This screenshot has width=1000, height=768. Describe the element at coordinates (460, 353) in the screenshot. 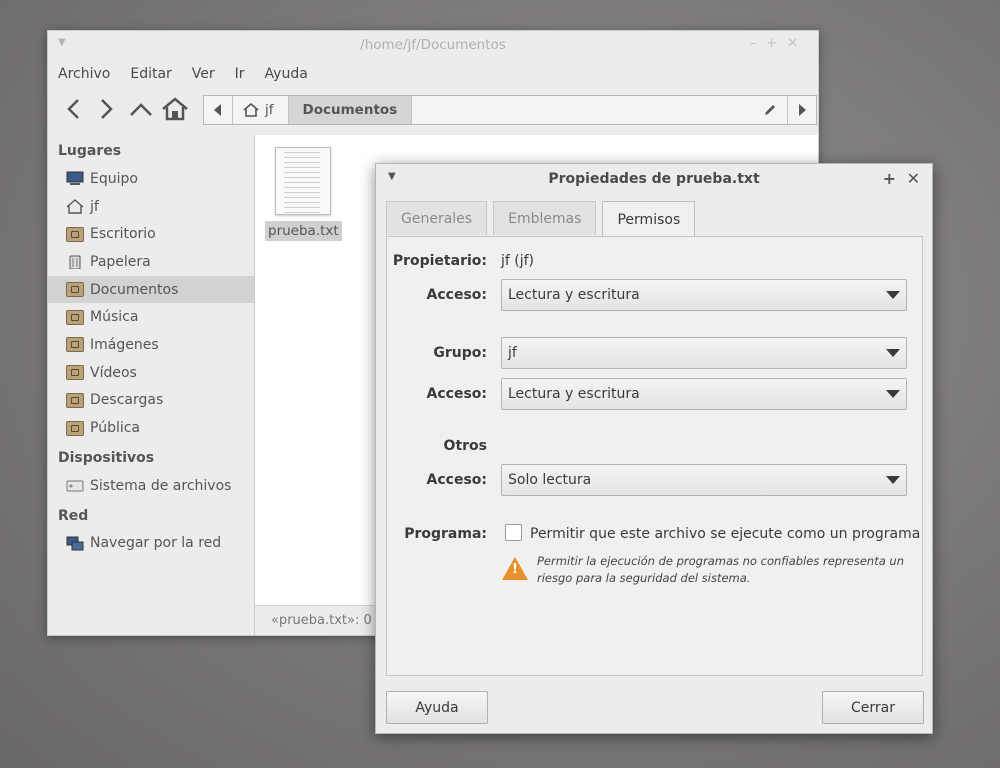

I see `group-label: Grupo:` at that location.